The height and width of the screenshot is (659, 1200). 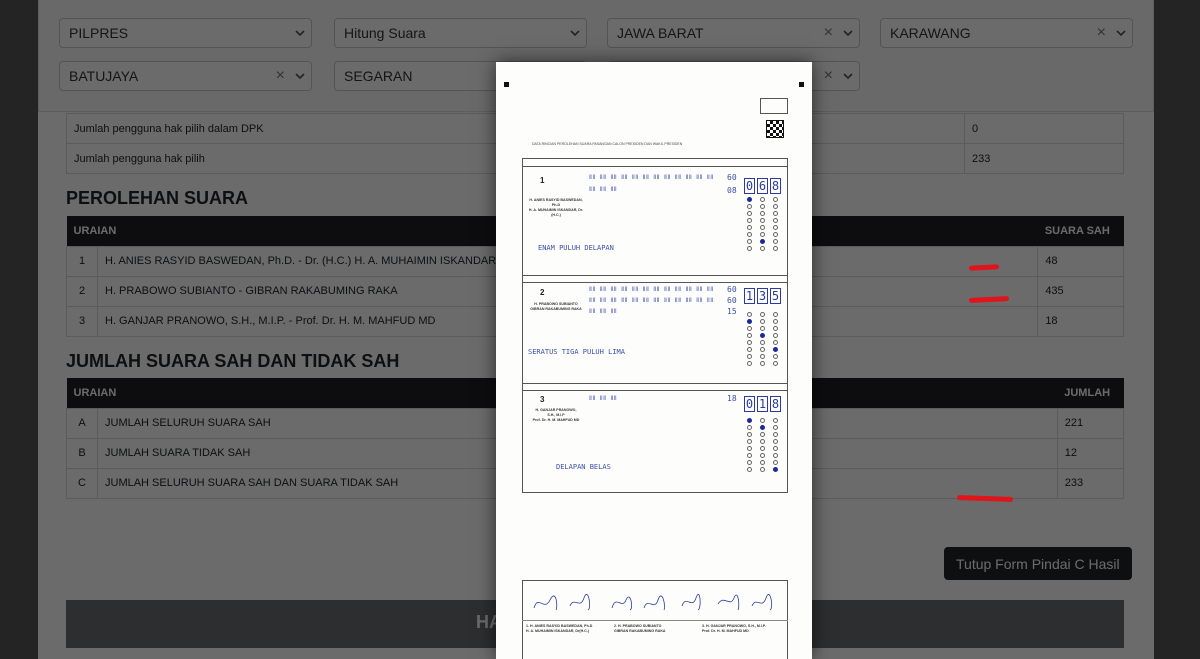 What do you see at coordinates (82, 453) in the screenshot?
I see `row-no: B` at bounding box center [82, 453].